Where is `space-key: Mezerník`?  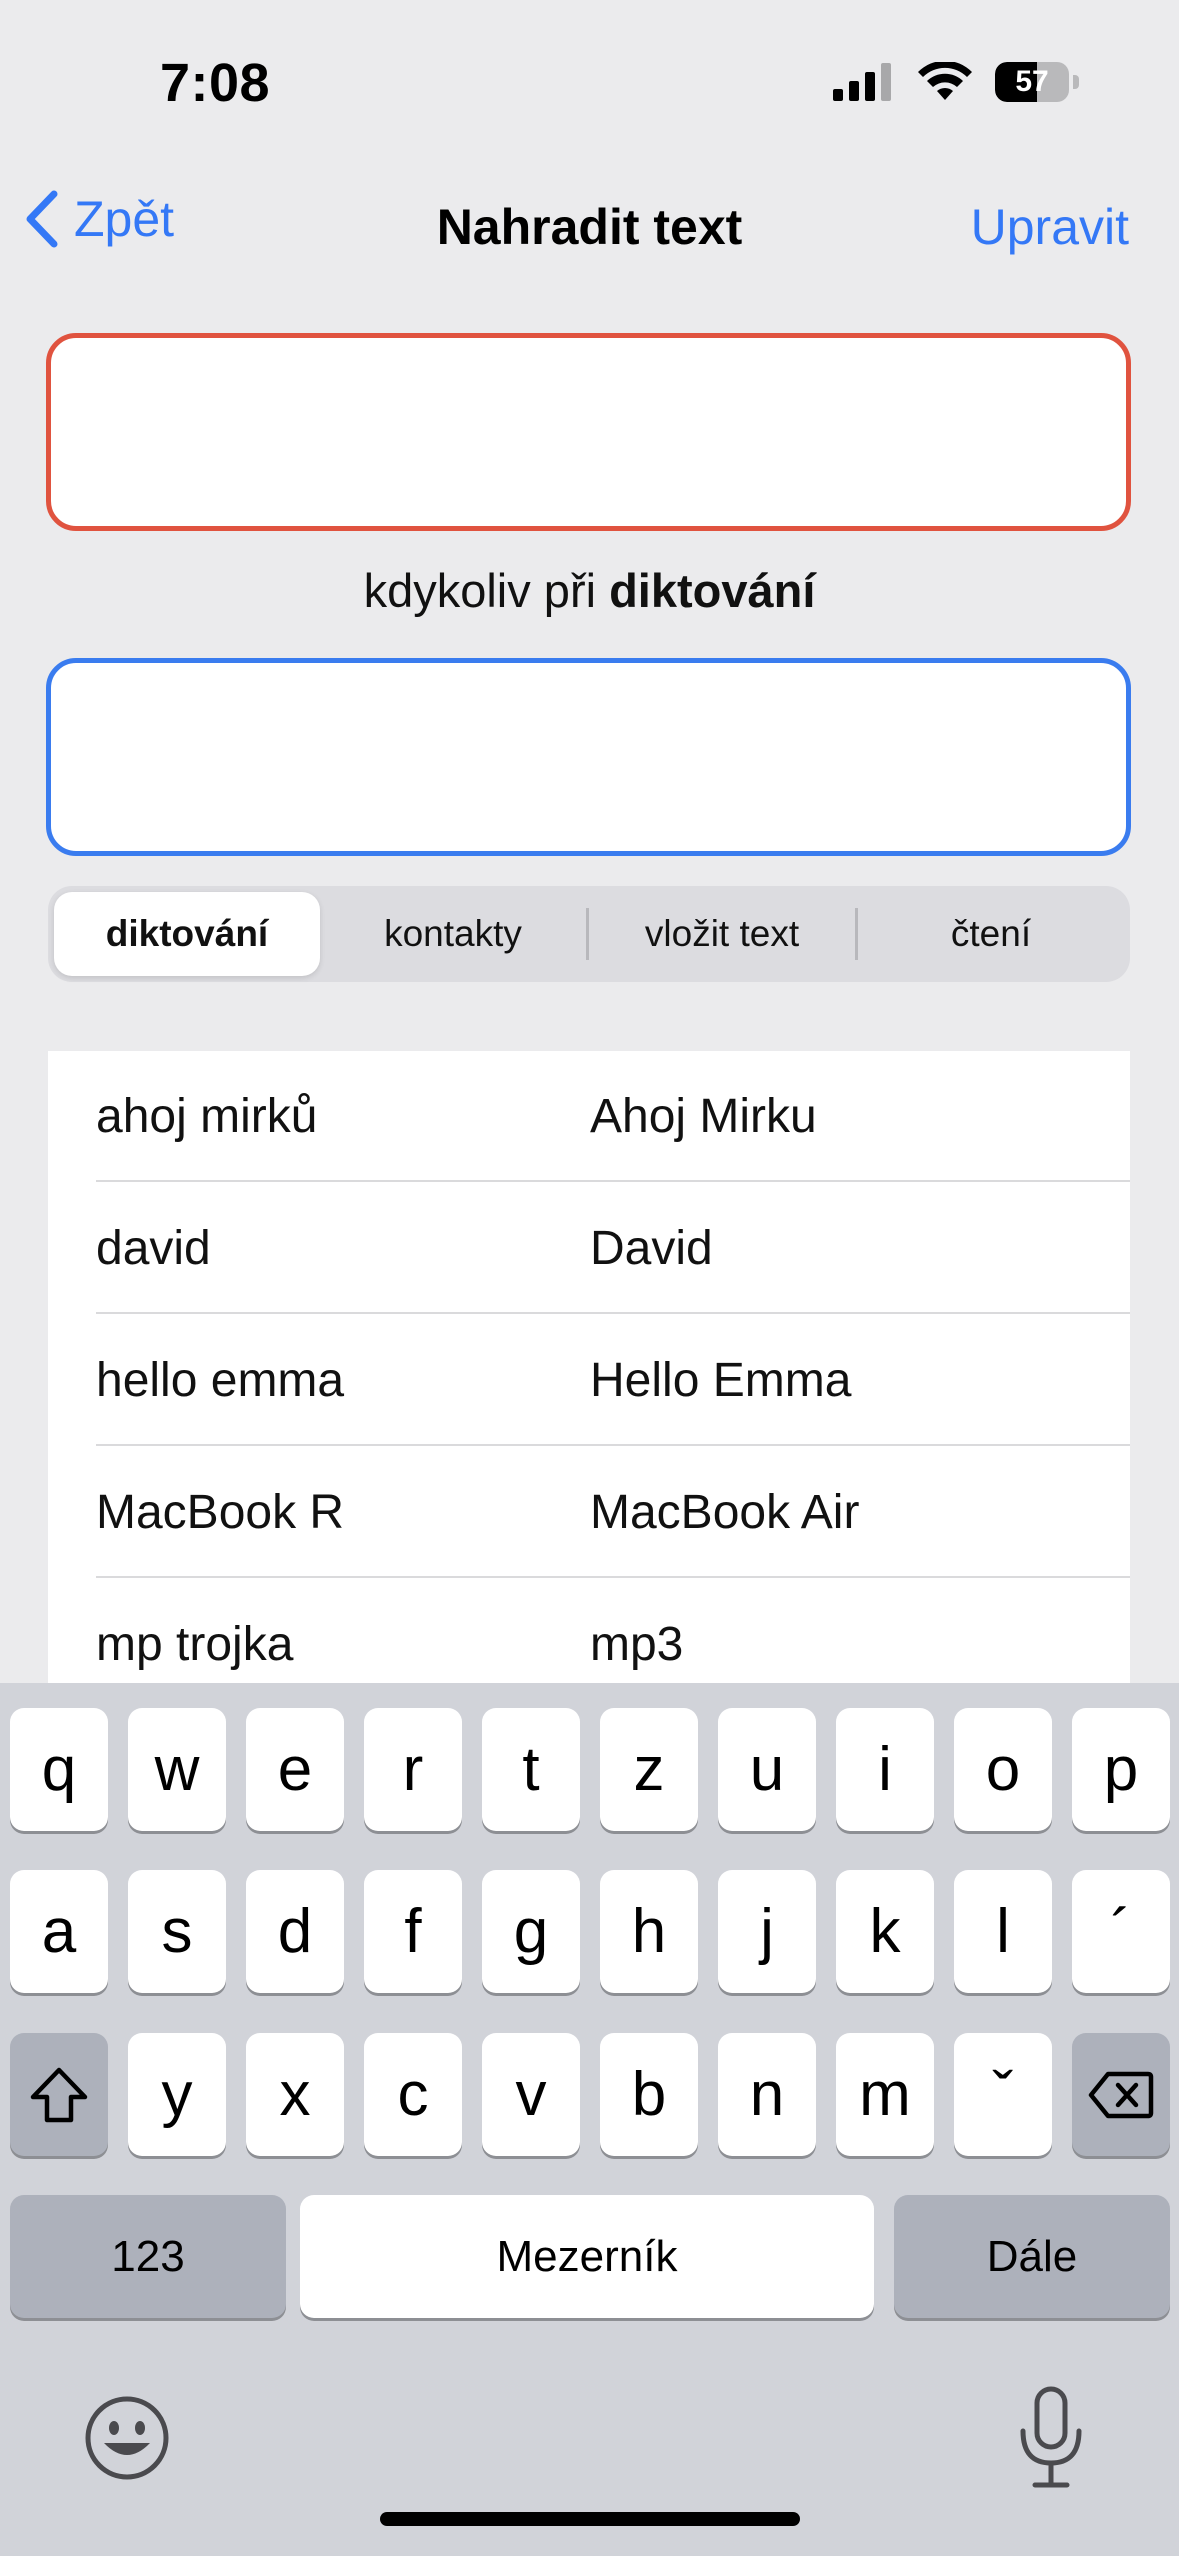
space-key: Mezerník is located at coordinates (587, 2256).